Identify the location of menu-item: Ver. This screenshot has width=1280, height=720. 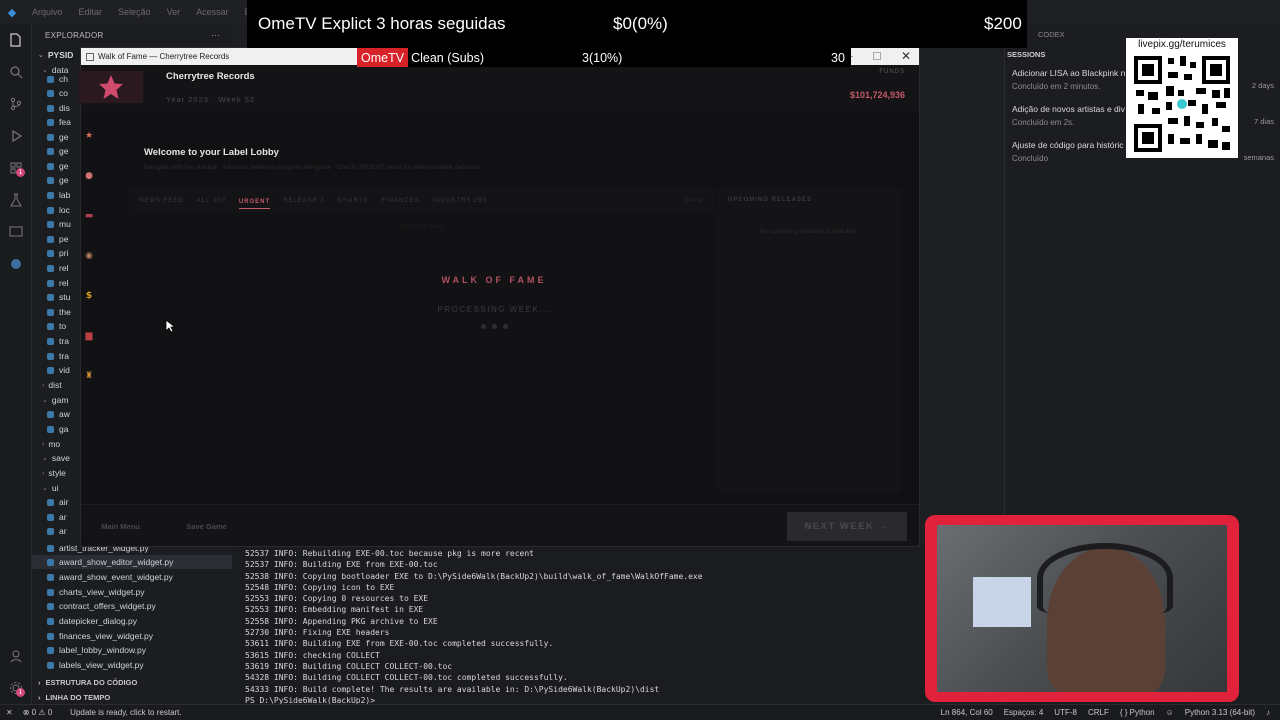
(174, 12).